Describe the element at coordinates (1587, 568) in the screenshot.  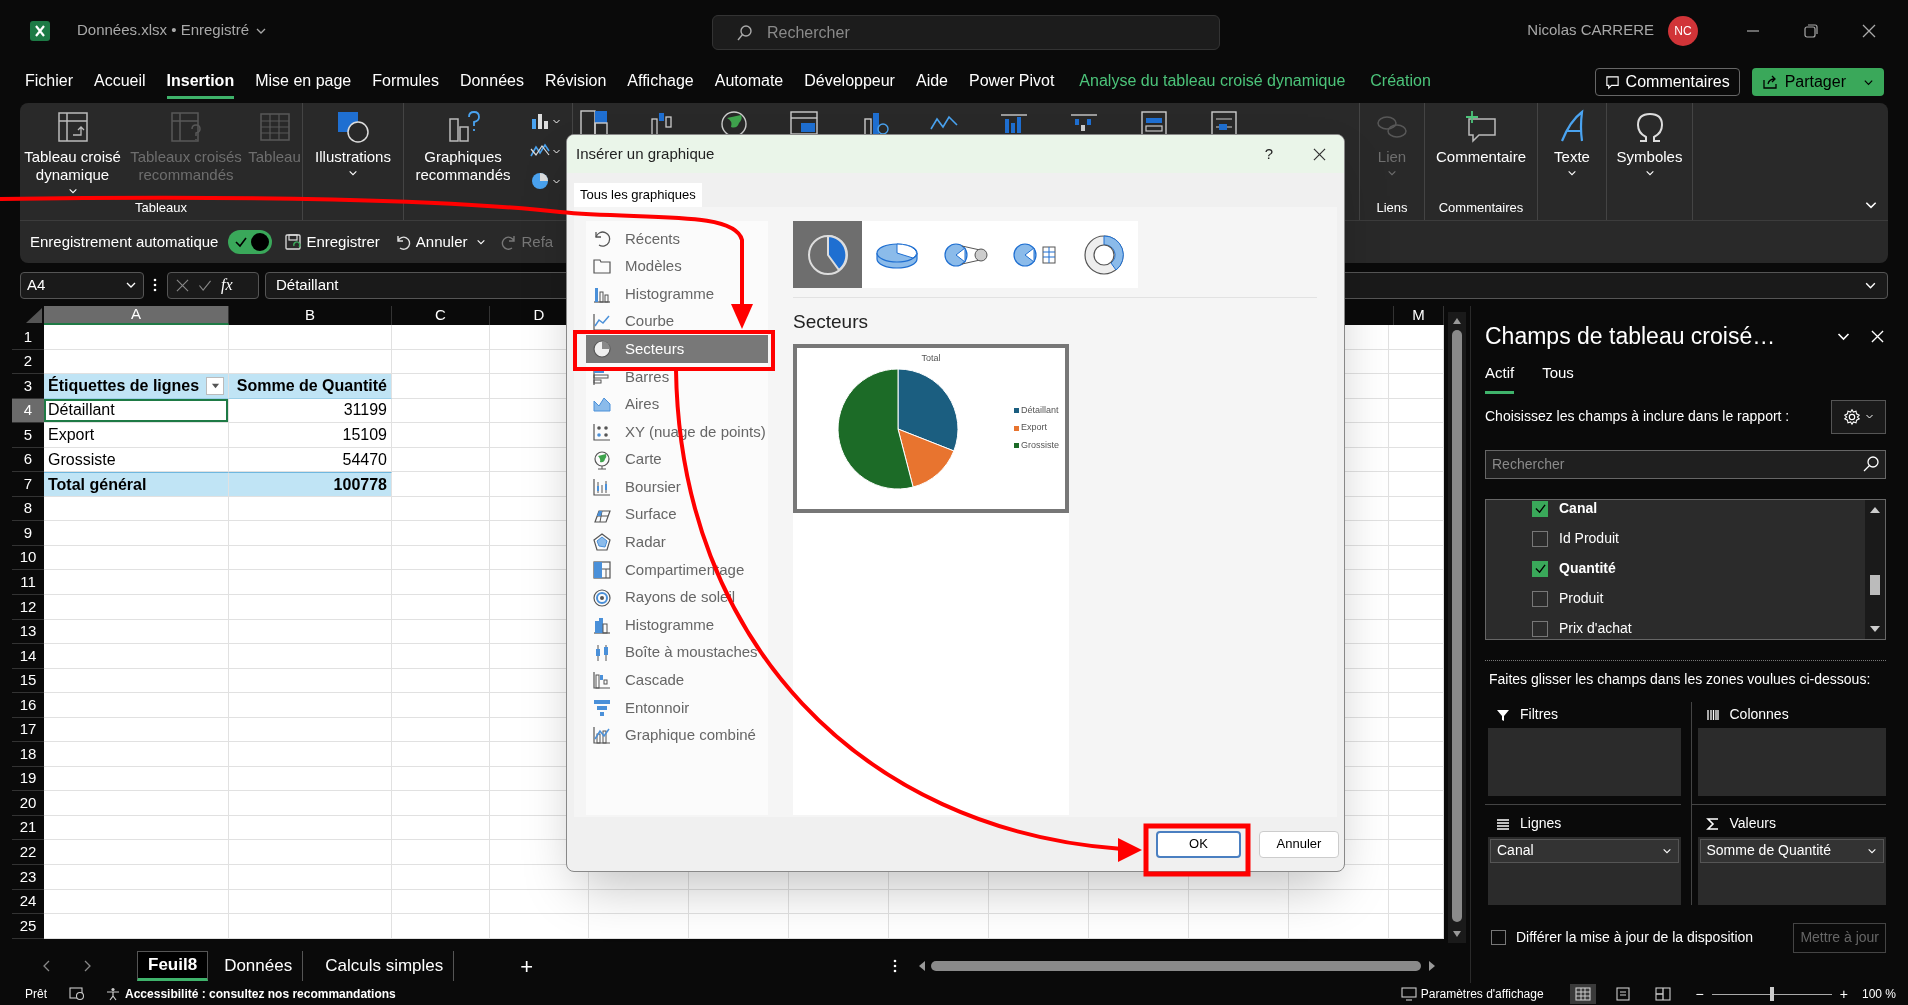
I see `field-label: Quantité` at that location.